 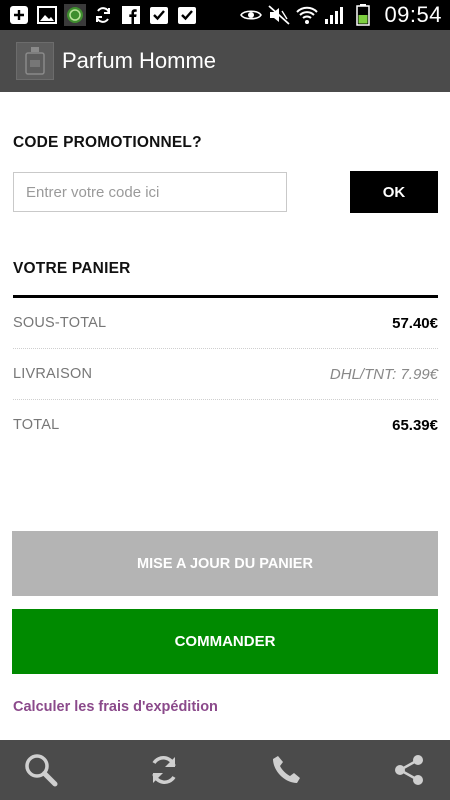 What do you see at coordinates (307, 15) in the screenshot?
I see `wifi-icon` at bounding box center [307, 15].